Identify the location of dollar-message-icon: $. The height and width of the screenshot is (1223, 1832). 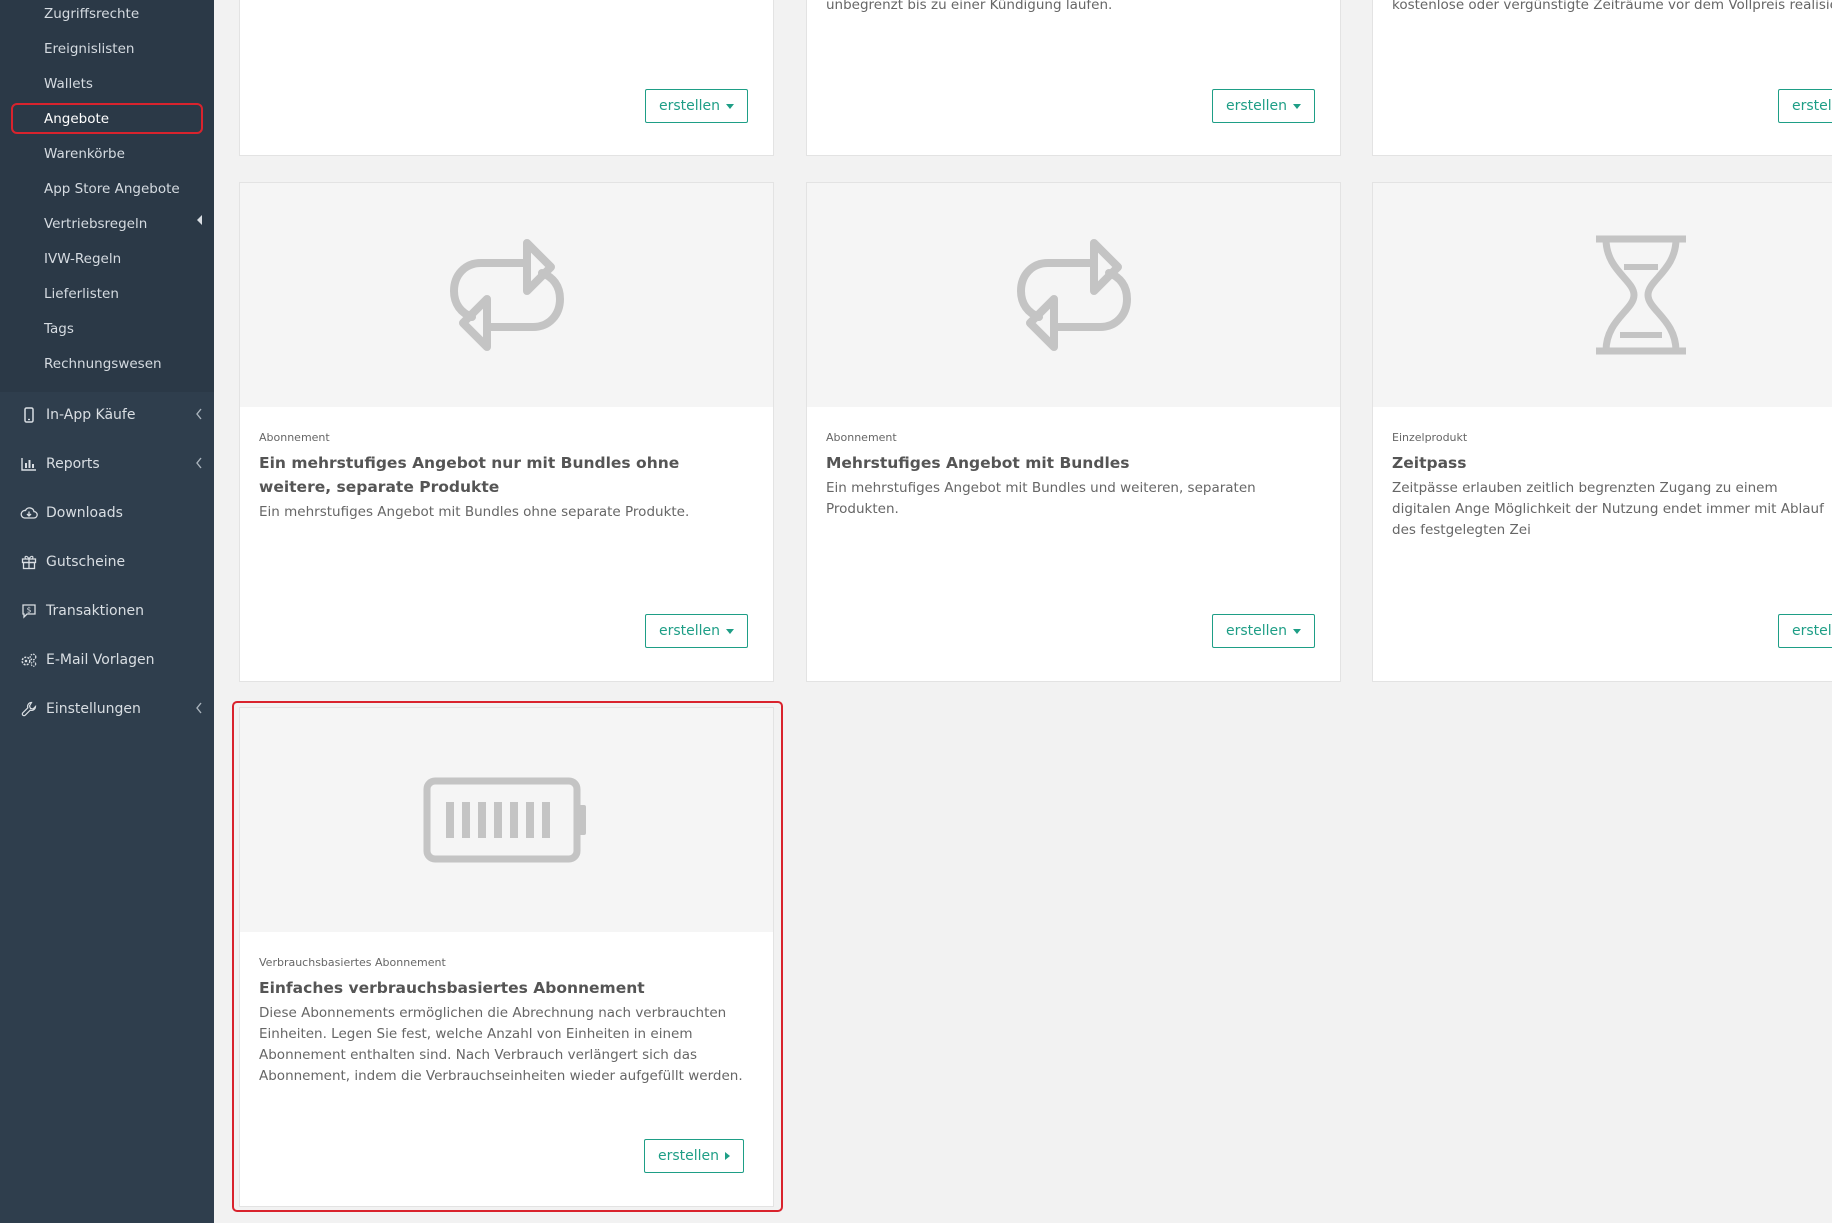
(29, 611).